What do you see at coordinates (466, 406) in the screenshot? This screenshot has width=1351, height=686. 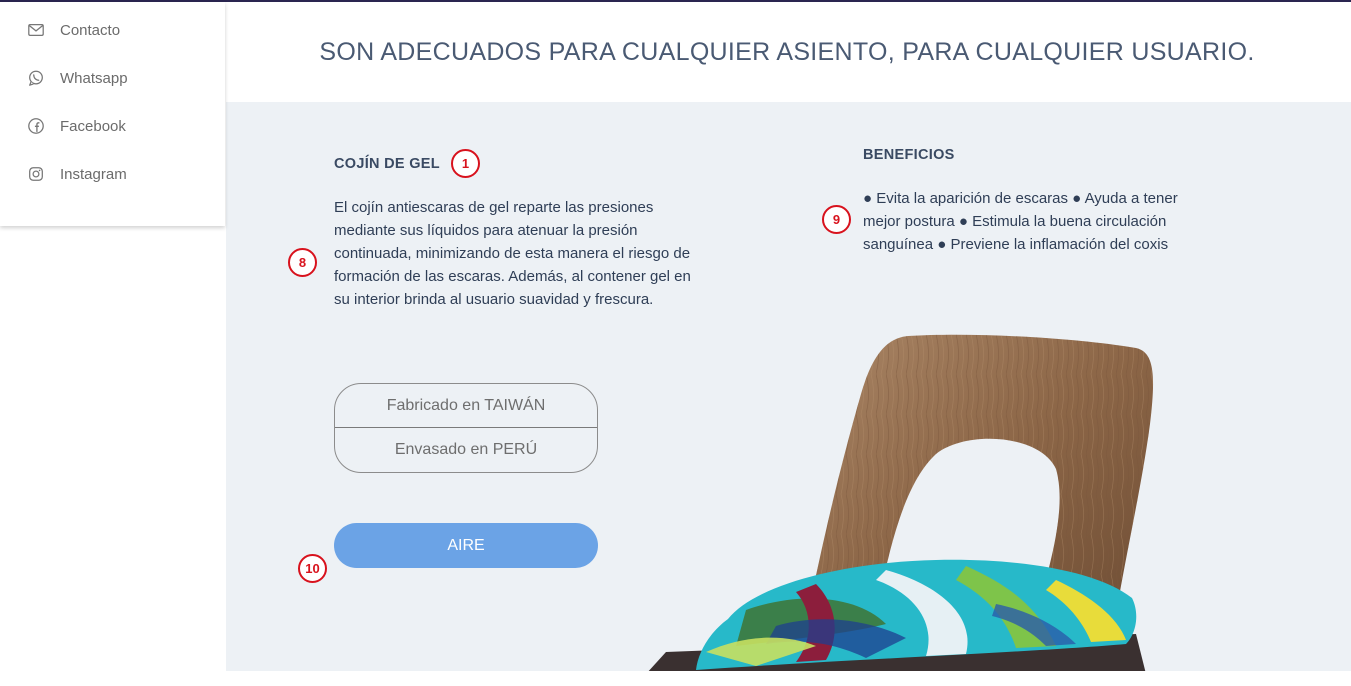 I see `made-in-label: Fabricado en TAIWÁN` at bounding box center [466, 406].